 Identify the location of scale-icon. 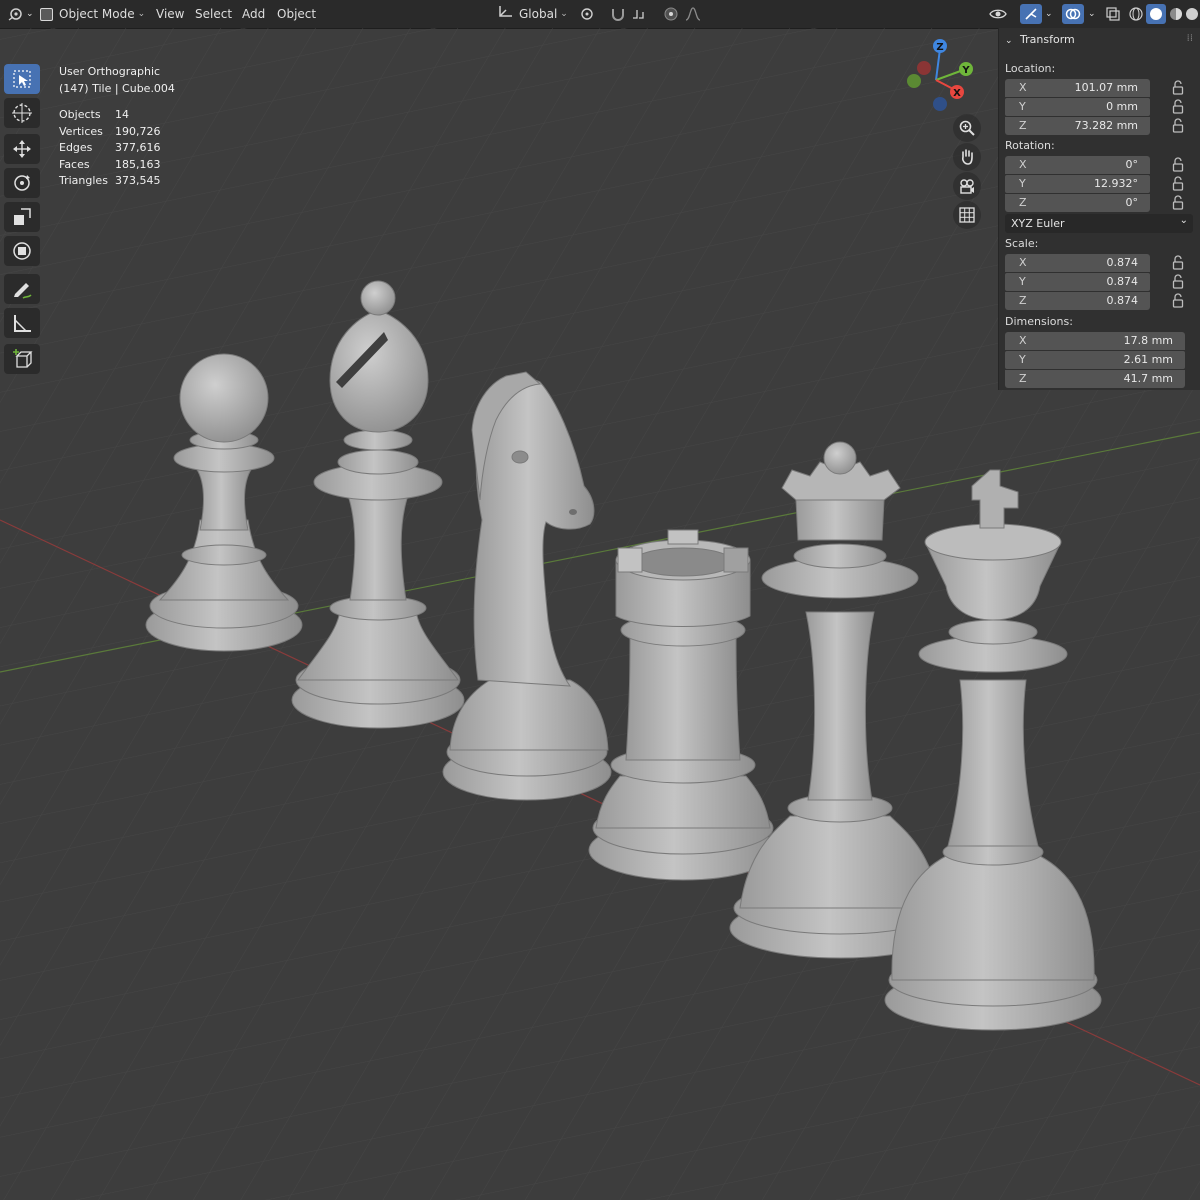
(22, 216).